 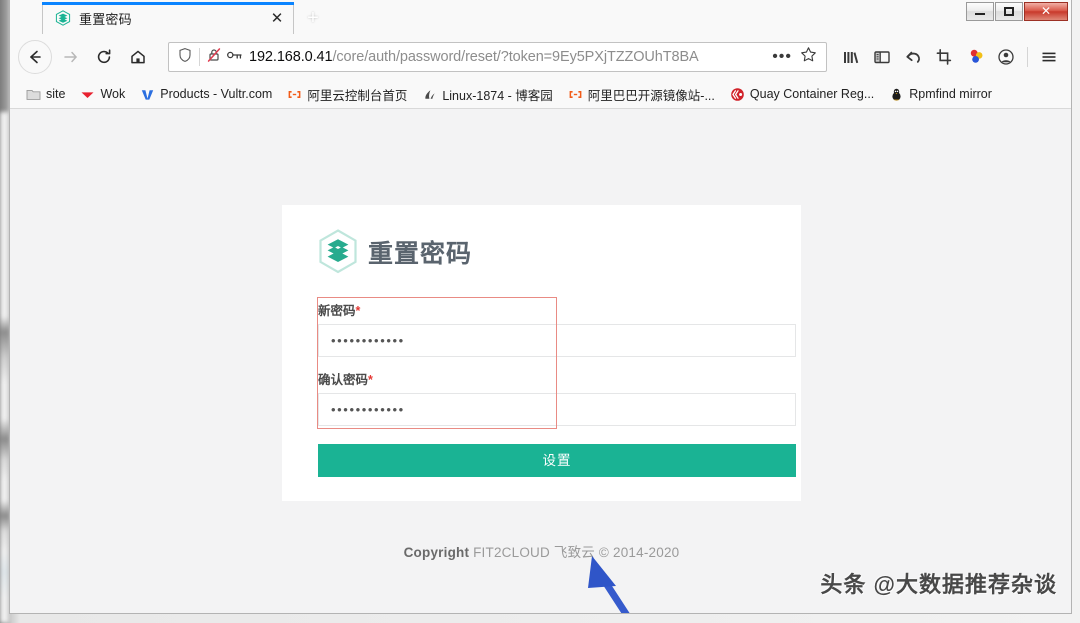 What do you see at coordinates (557, 340) in the screenshot?
I see `new-password-input: ••••••••••••` at bounding box center [557, 340].